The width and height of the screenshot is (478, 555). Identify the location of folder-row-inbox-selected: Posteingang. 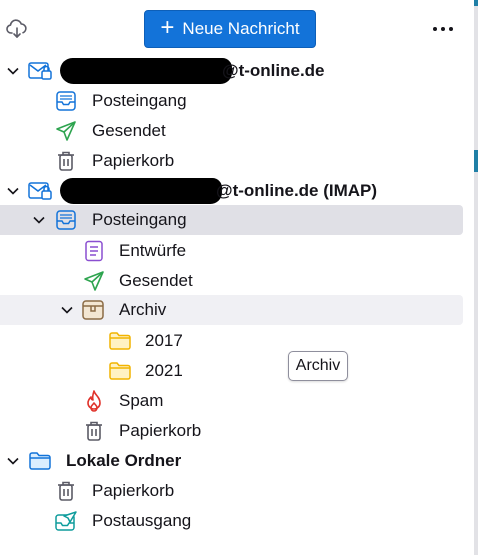
(231, 220).